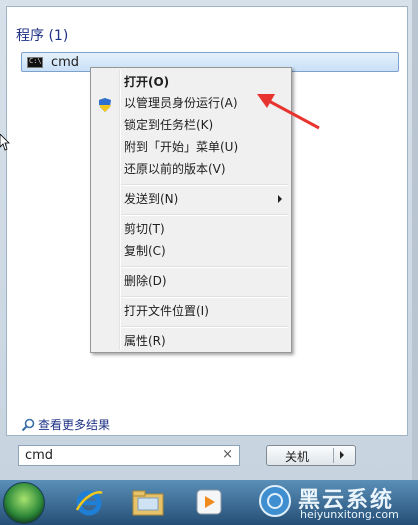 The image size is (418, 525). Describe the element at coordinates (181, 147) in the screenshot. I see `menu-item-pin-start: 附到「开始」菜单(U)` at that location.